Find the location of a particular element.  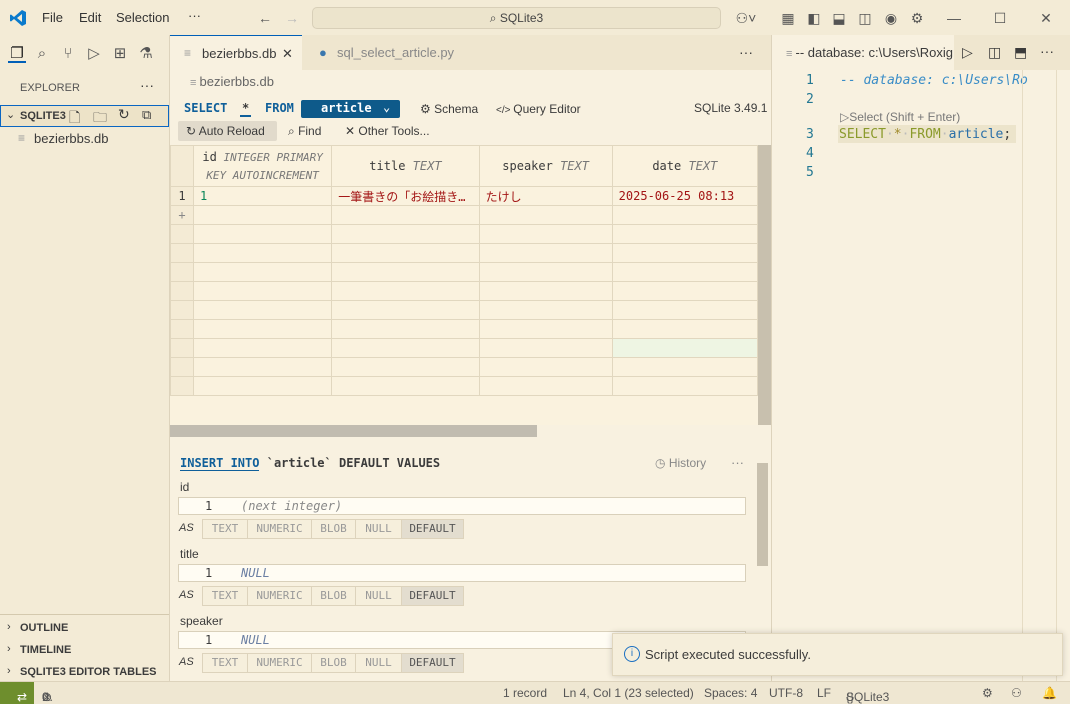

editor-more-icon: ··· is located at coordinates (746, 52).